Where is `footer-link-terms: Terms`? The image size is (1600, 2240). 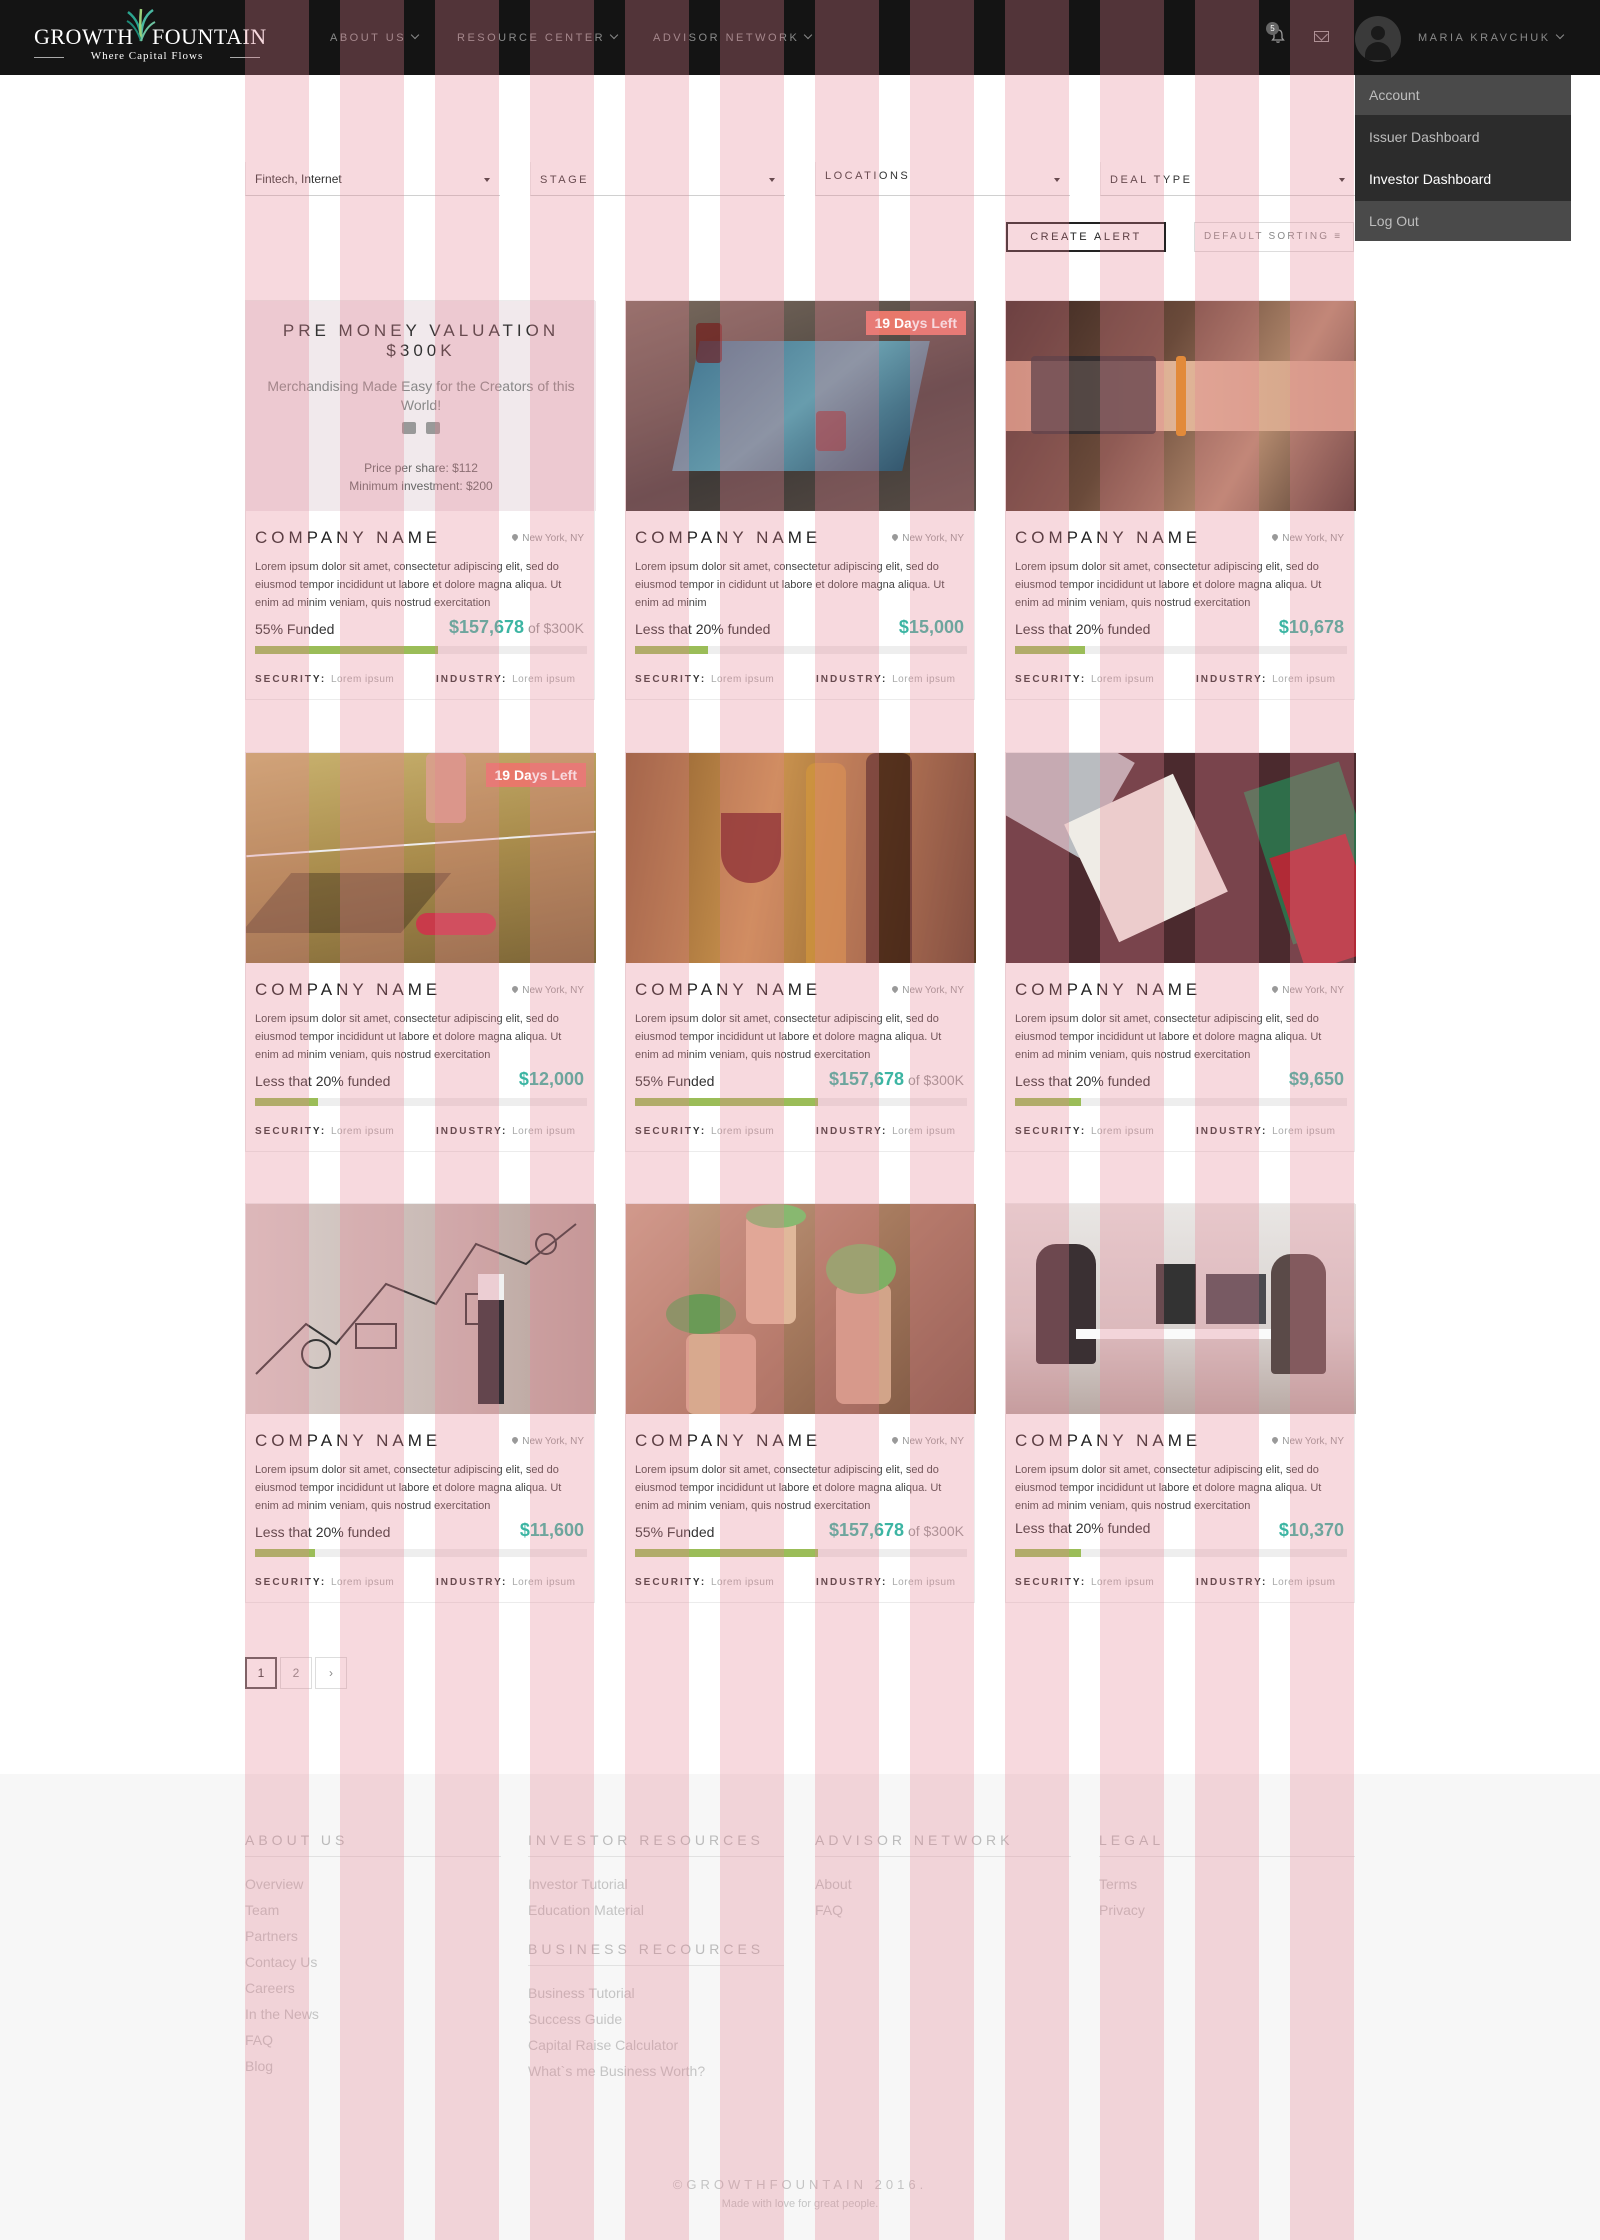 footer-link-terms: Terms is located at coordinates (1227, 1884).